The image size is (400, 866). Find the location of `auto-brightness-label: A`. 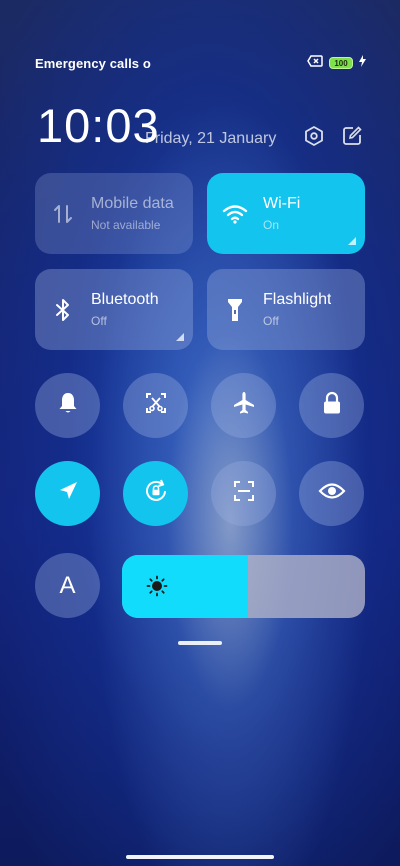

auto-brightness-label: A is located at coordinates (67, 585).